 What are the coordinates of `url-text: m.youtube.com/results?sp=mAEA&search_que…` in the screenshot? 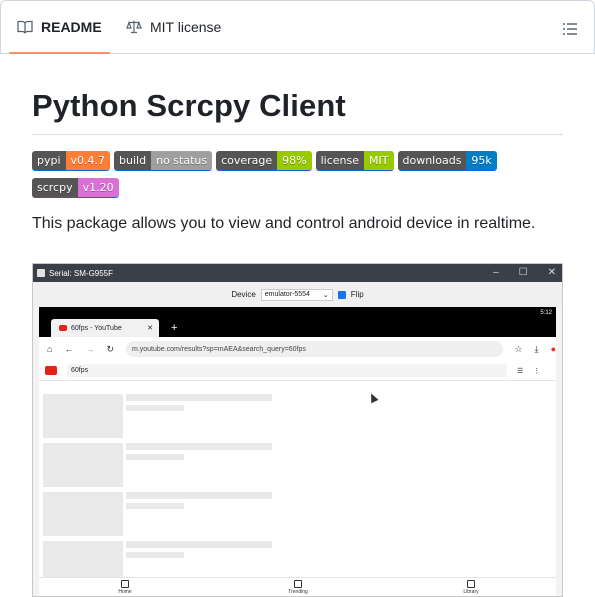 It's located at (218, 349).